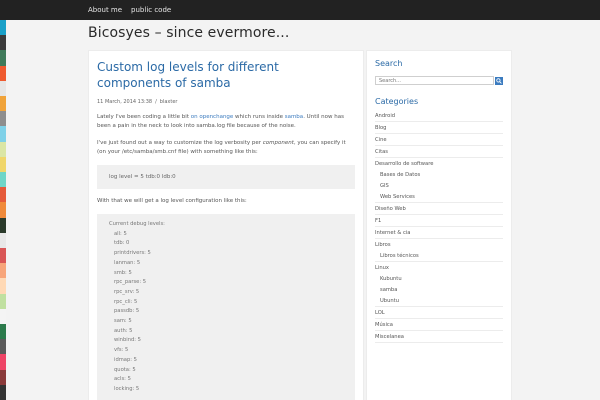 Image resolution: width=600 pixels, height=400 pixels. Describe the element at coordinates (439, 209) in the screenshot. I see `category-item: Diseño Web` at that location.